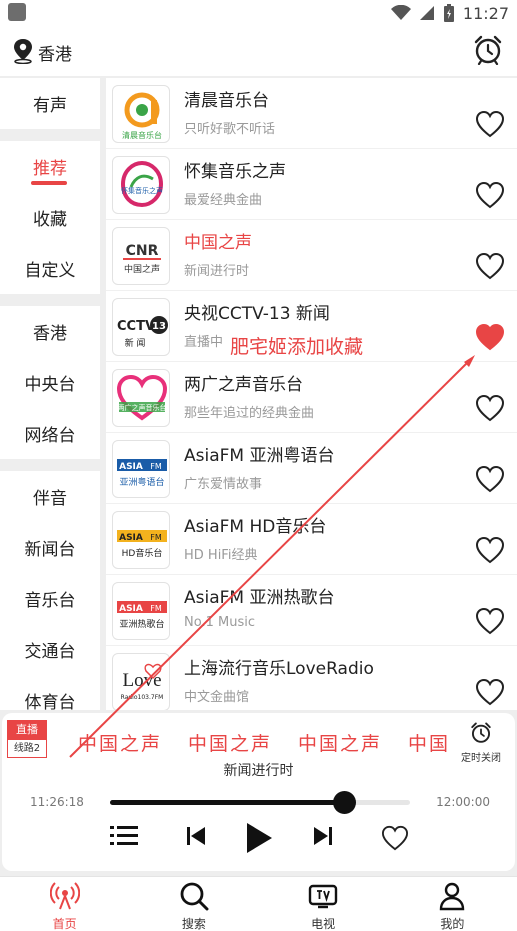  I want to click on person-icon, so click(452, 896).